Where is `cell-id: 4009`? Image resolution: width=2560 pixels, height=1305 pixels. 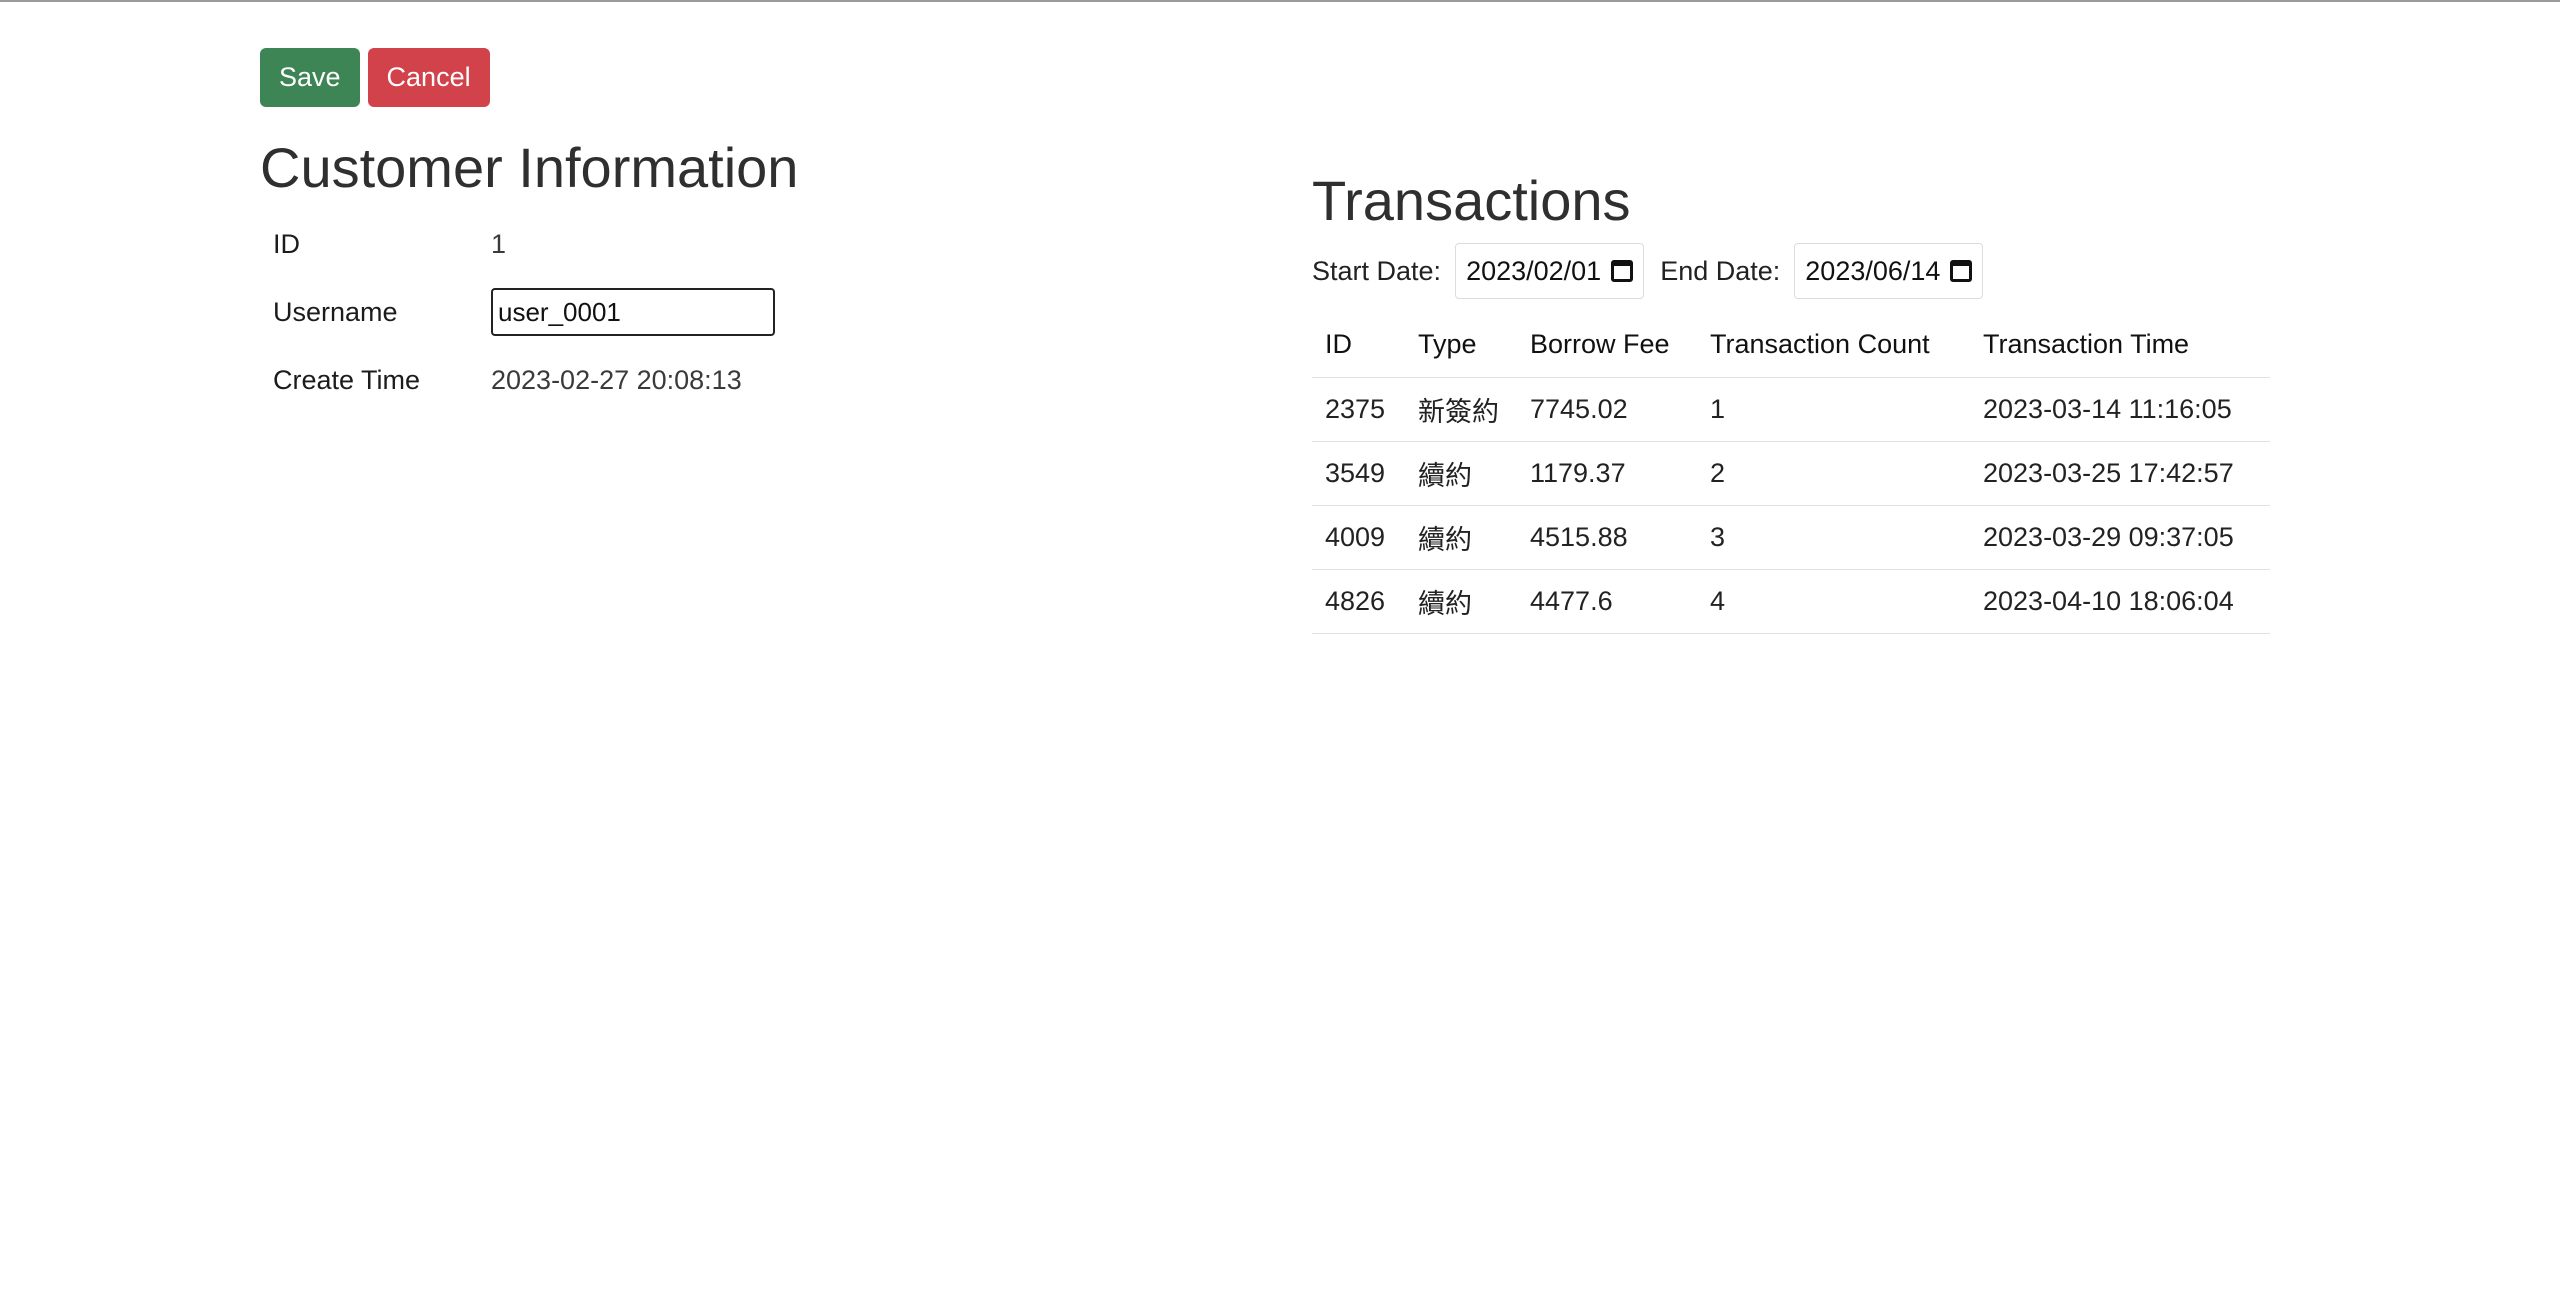 cell-id: 4009 is located at coordinates (1358, 537).